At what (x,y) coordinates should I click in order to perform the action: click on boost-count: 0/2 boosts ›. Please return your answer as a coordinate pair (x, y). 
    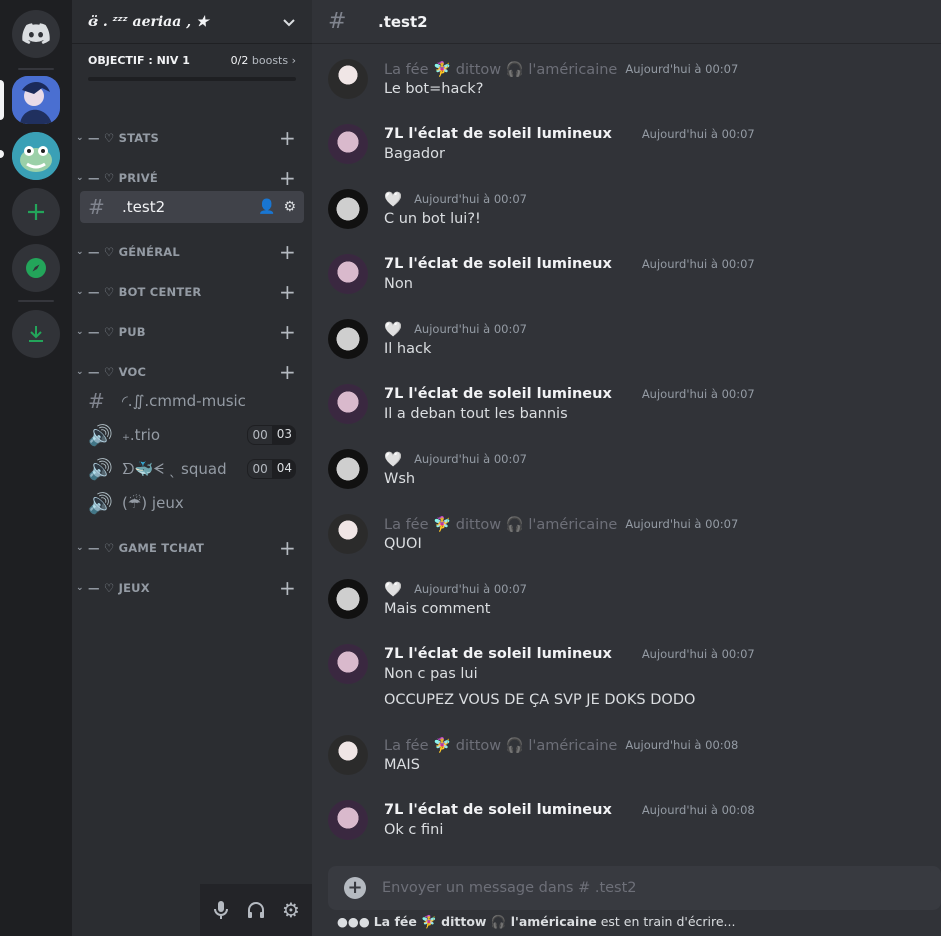
    Looking at the image, I should click on (263, 60).